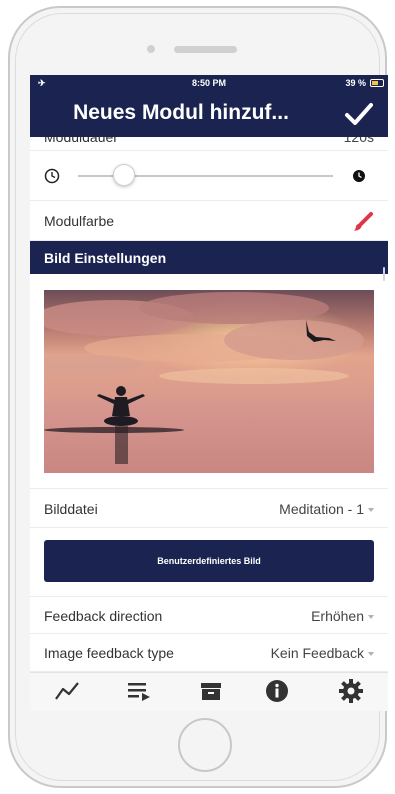 Image resolution: width=395 pixels, height=794 pixels. What do you see at coordinates (209, 615) in the screenshot?
I see `feedback-direction-row: Feedback direction Erhöhen` at bounding box center [209, 615].